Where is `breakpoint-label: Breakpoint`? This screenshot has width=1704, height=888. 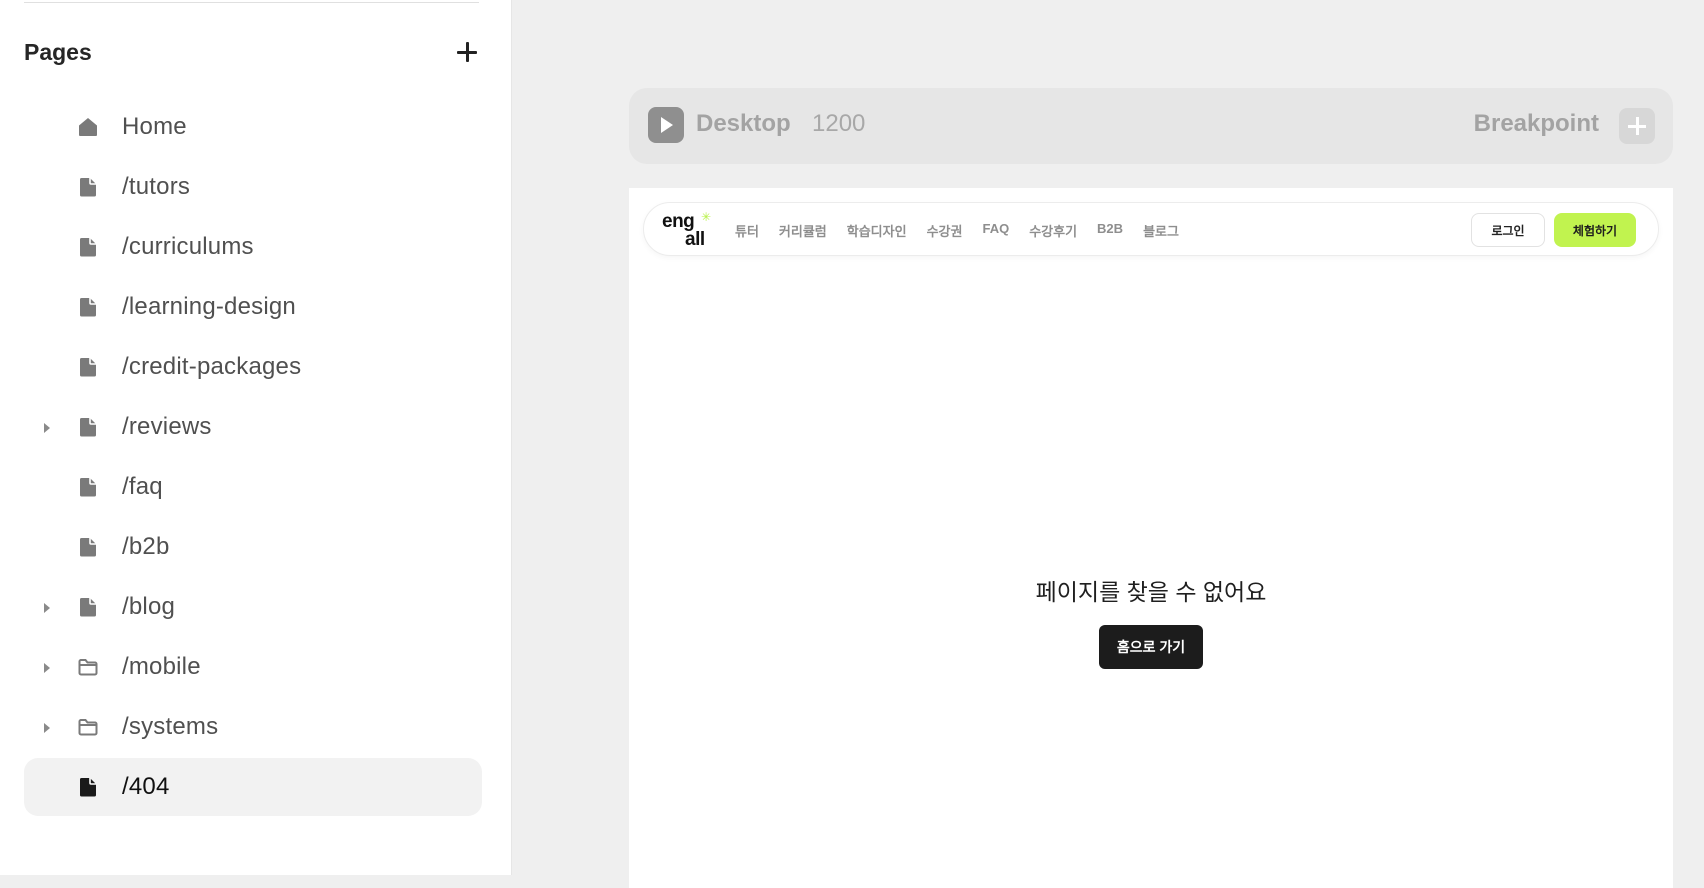
breakpoint-label: Breakpoint is located at coordinates (1536, 123).